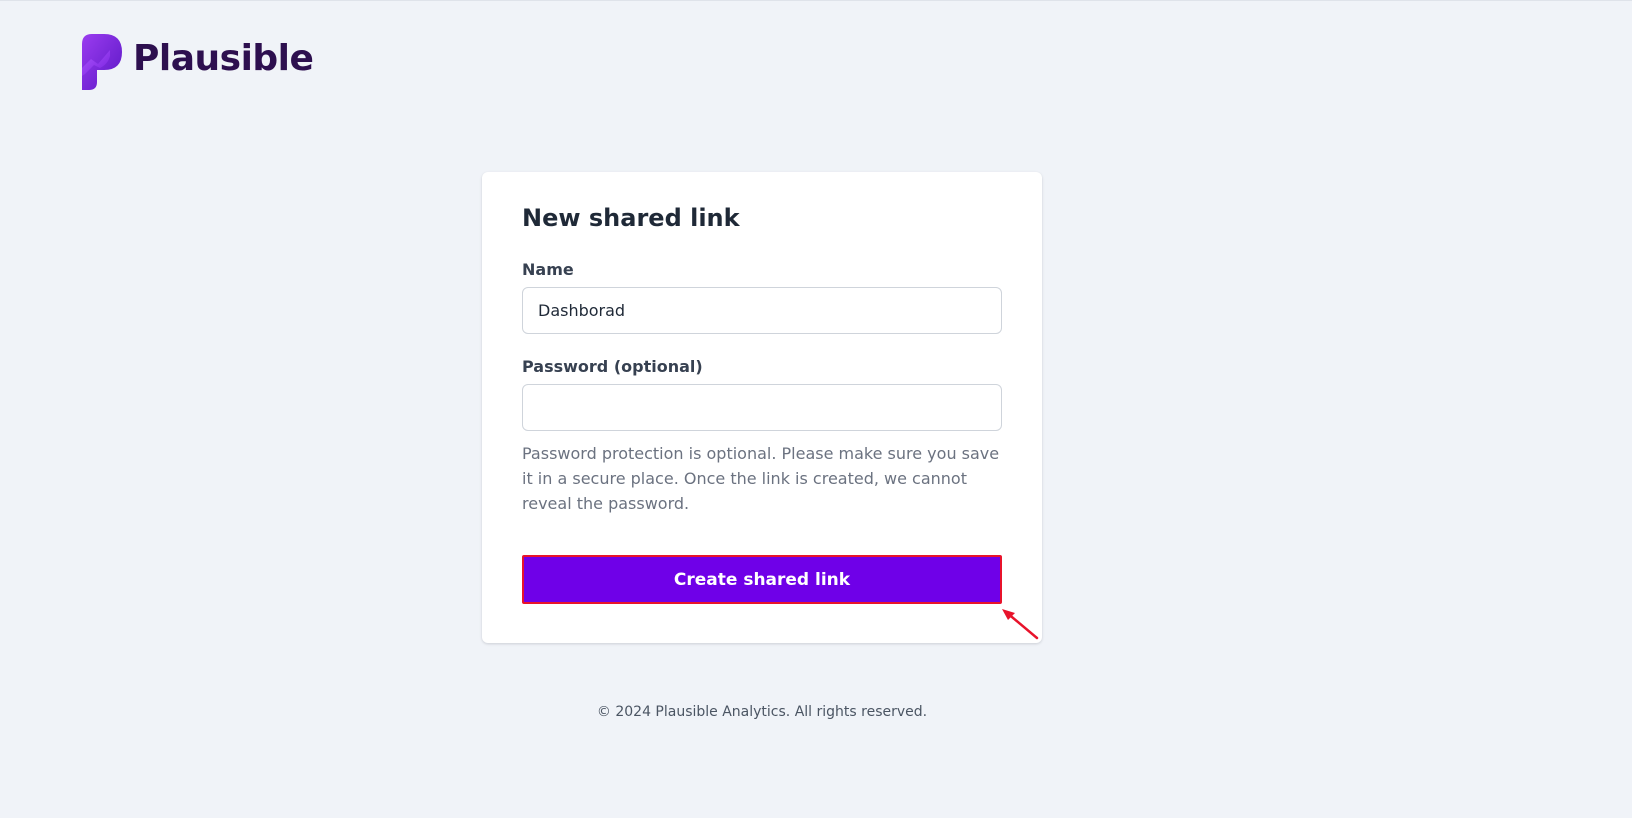  I want to click on plausible-logo-icon, so click(102, 62).